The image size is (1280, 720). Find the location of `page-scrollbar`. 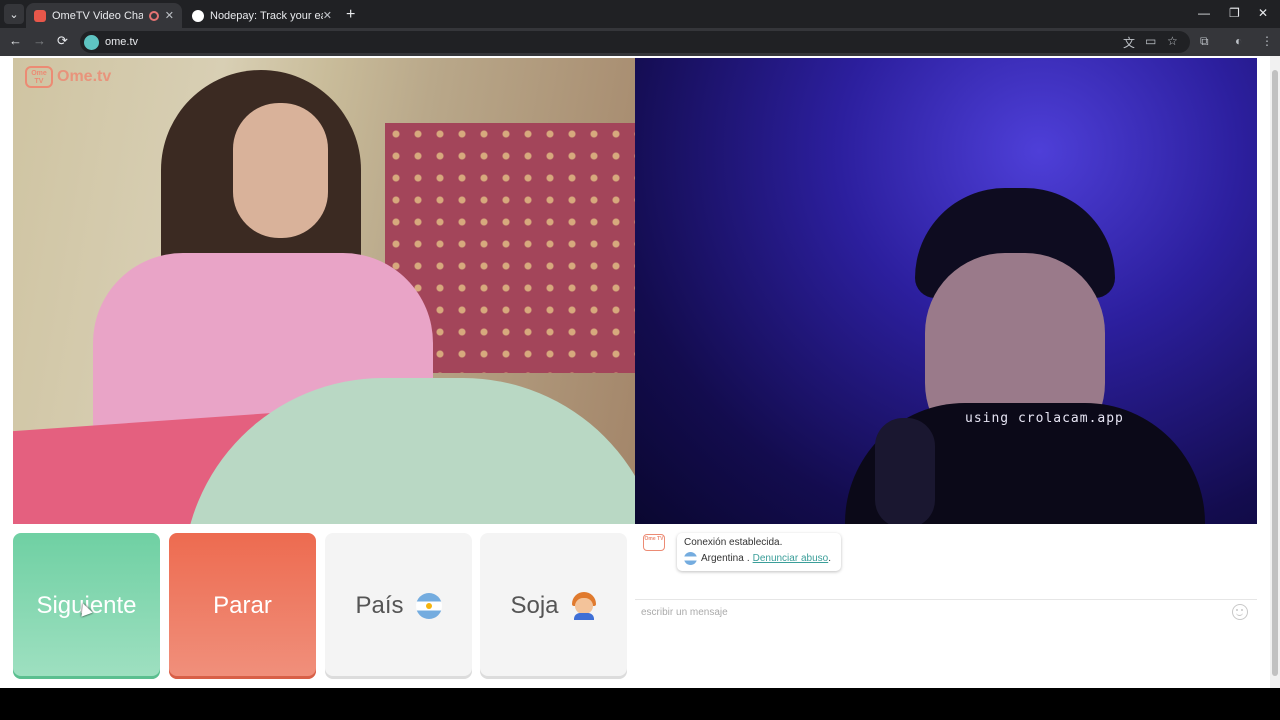

page-scrollbar is located at coordinates (1275, 372).